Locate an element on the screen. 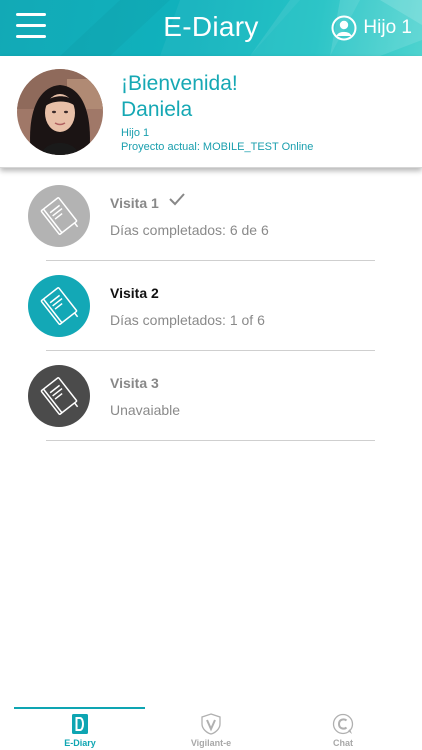 The width and height of the screenshot is (422, 750). completed-check-icon is located at coordinates (177, 199).